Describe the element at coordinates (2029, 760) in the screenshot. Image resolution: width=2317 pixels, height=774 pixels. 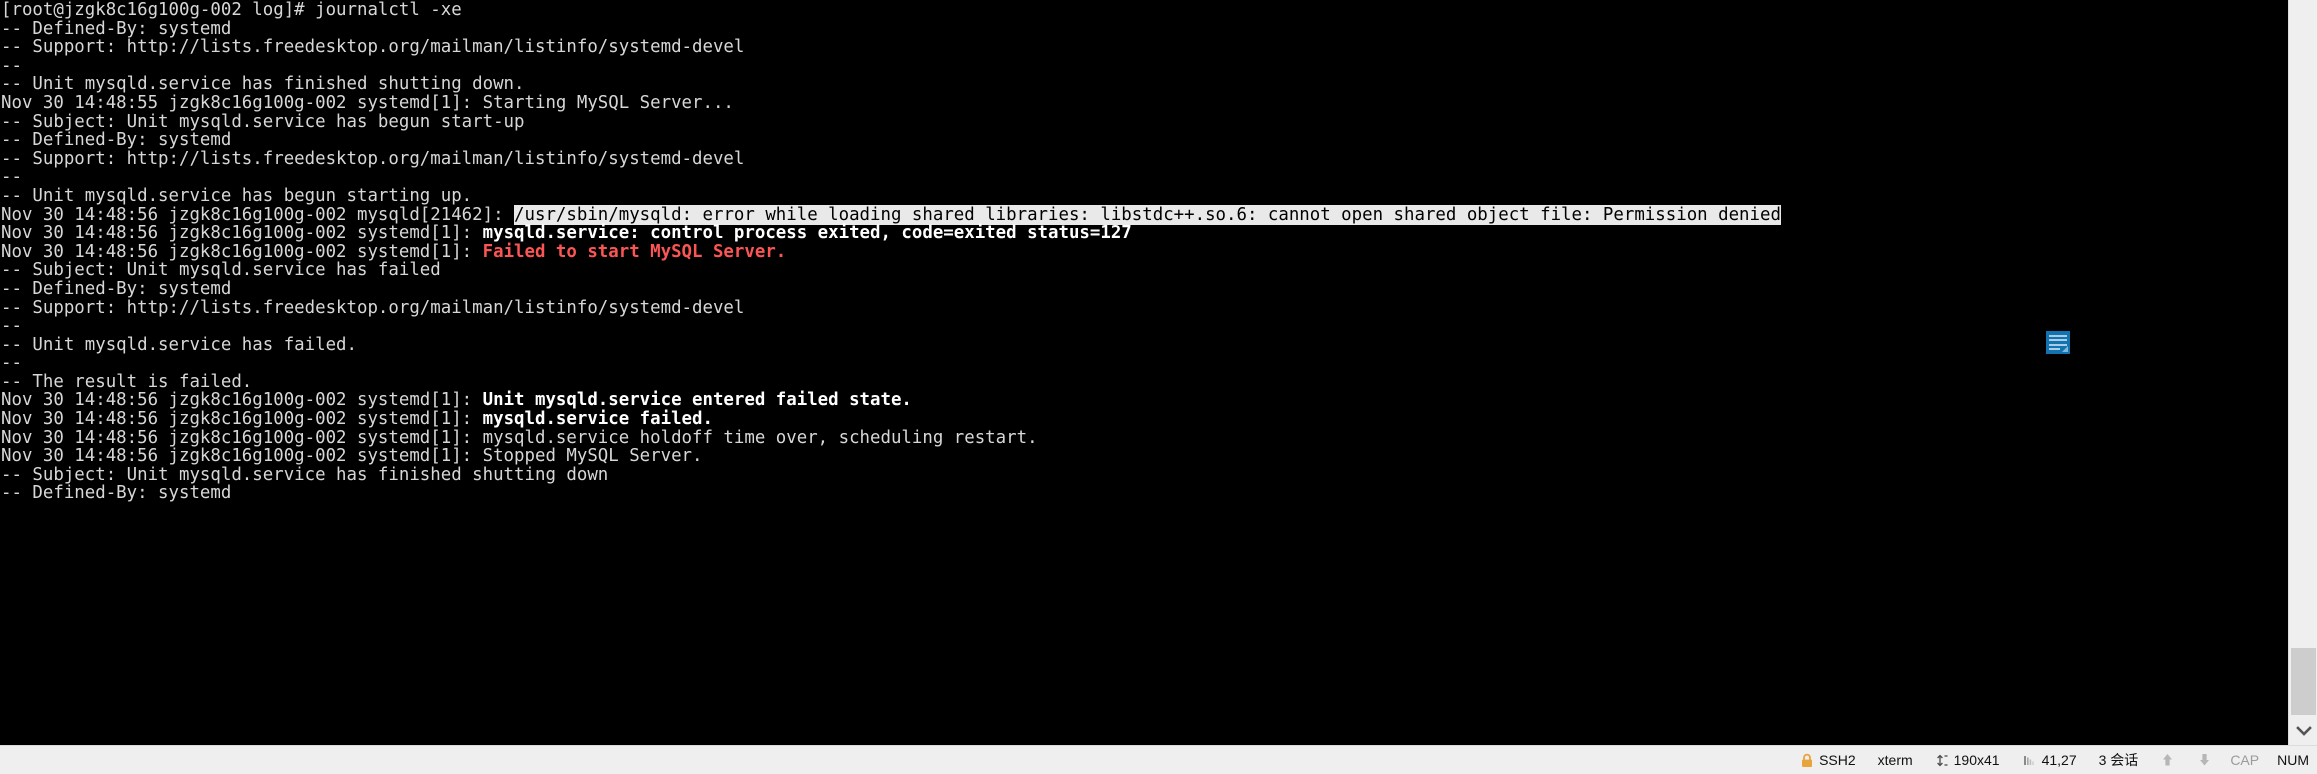
I see `cursor-position-icon` at that location.